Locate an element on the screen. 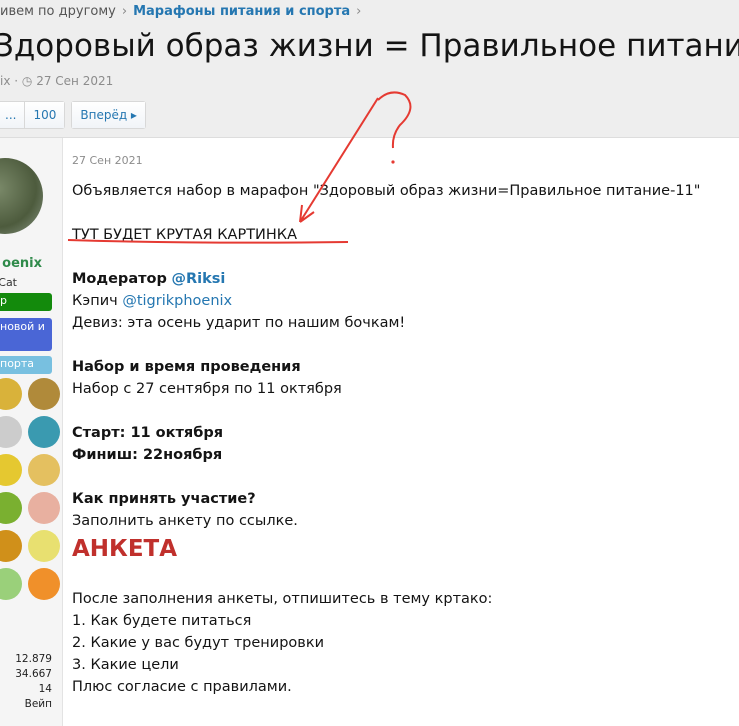  finish-date: Финиш: 22ноября is located at coordinates (147, 455).